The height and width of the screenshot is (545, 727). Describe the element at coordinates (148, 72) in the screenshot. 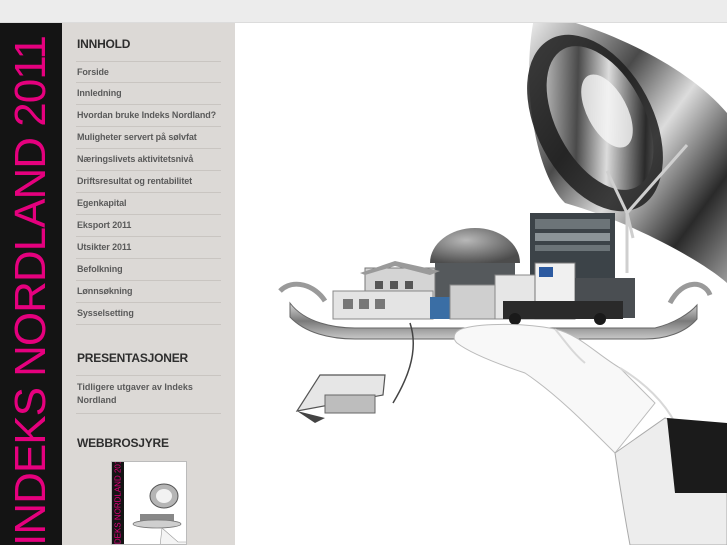

I see `menu-item-forside: Forside` at that location.